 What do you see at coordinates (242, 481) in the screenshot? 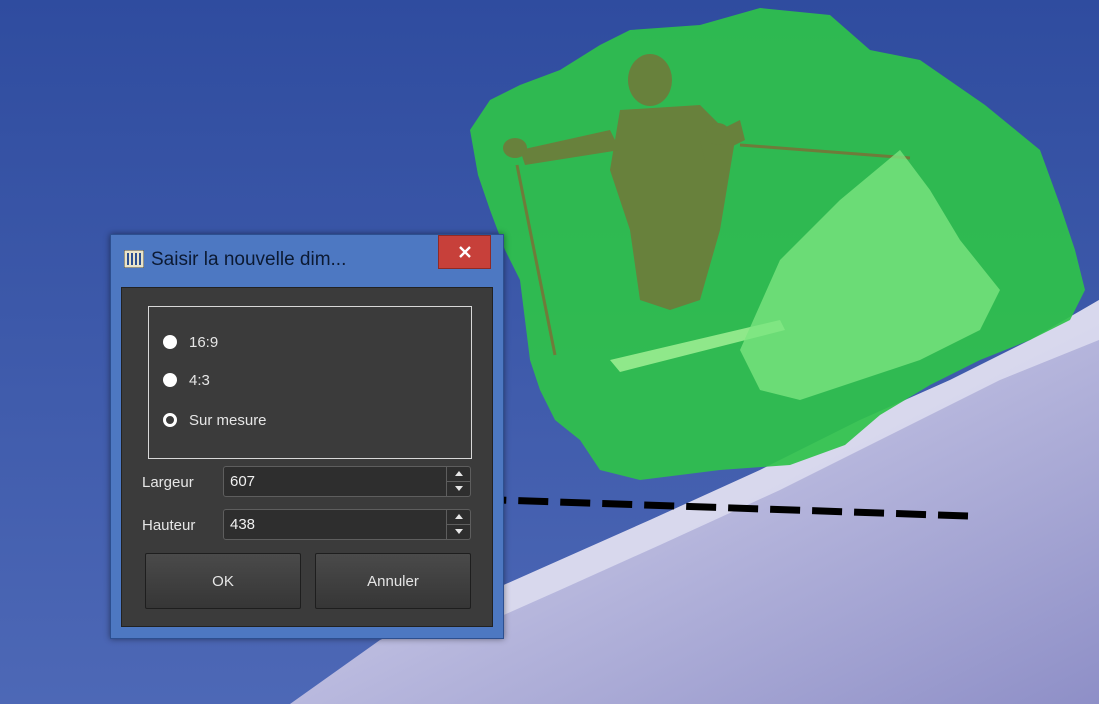
I see `width-value: 607` at bounding box center [242, 481].